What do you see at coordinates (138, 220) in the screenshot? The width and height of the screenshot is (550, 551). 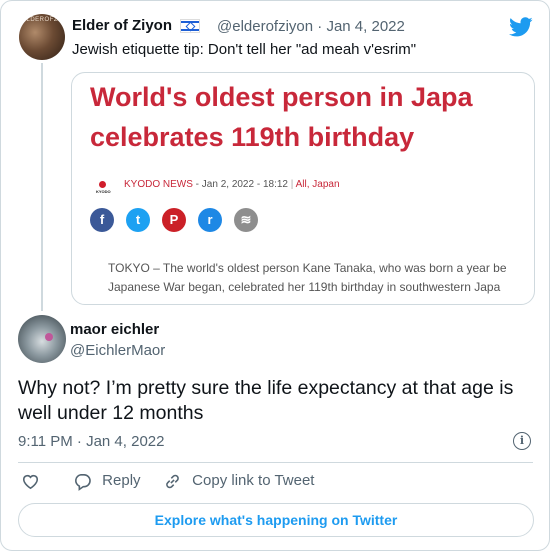 I see `twitter-icon: t` at bounding box center [138, 220].